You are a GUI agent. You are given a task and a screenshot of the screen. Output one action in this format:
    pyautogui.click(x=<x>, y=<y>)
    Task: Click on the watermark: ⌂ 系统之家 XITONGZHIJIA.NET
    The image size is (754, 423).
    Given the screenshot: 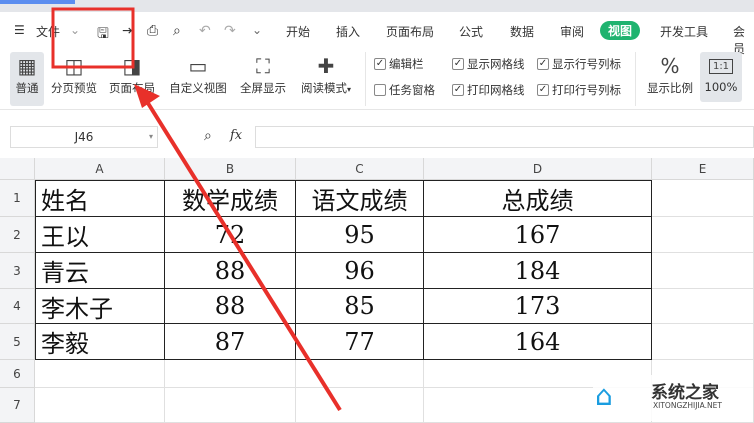 What is the action you would take?
    pyautogui.click(x=673, y=398)
    